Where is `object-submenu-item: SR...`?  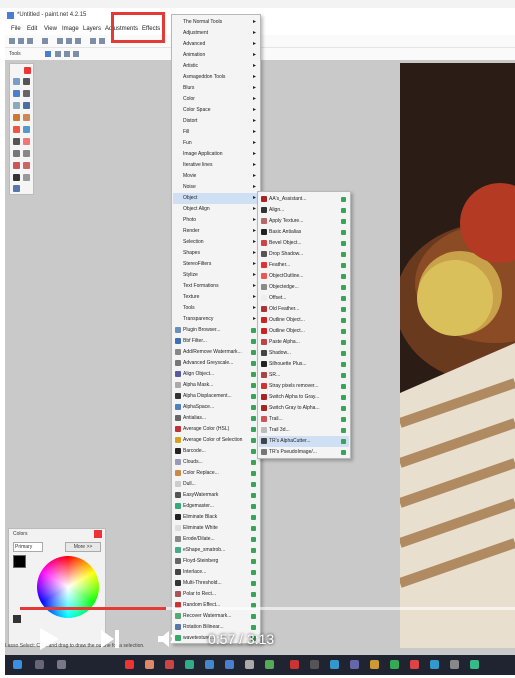
object-submenu-item: SR... is located at coordinates (304, 375).